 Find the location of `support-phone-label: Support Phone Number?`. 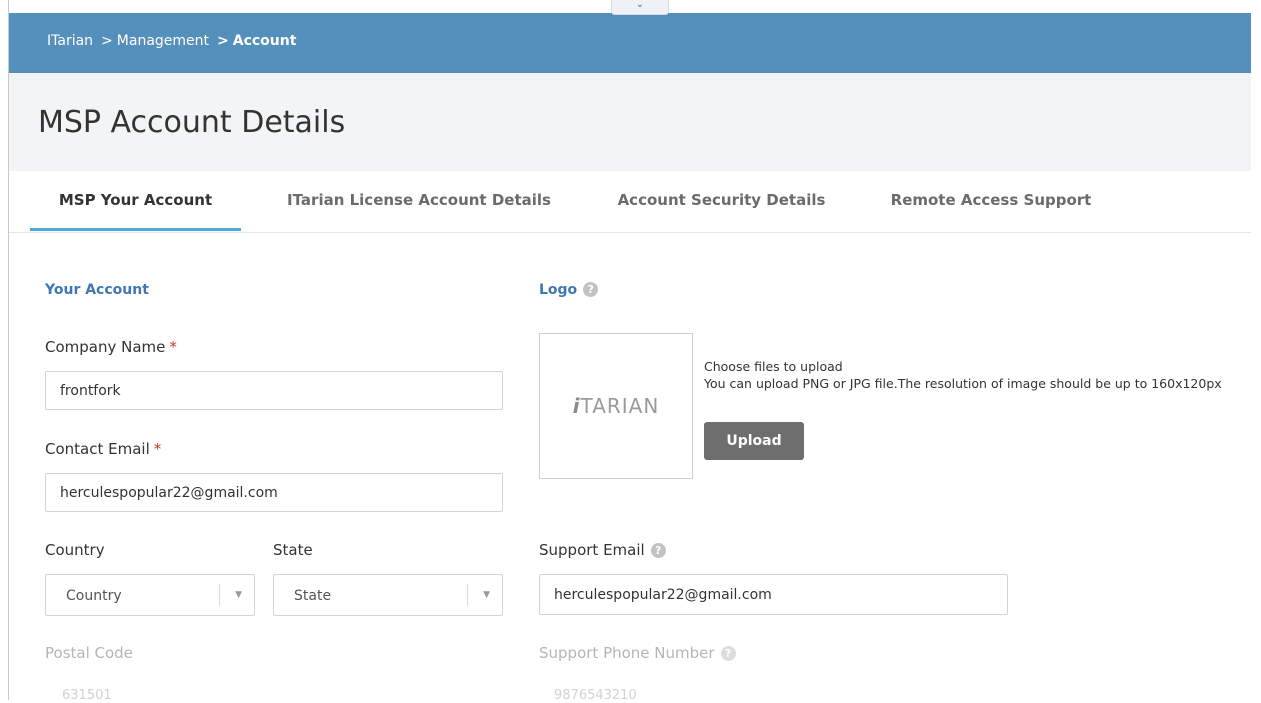

support-phone-label: Support Phone Number? is located at coordinates (637, 653).